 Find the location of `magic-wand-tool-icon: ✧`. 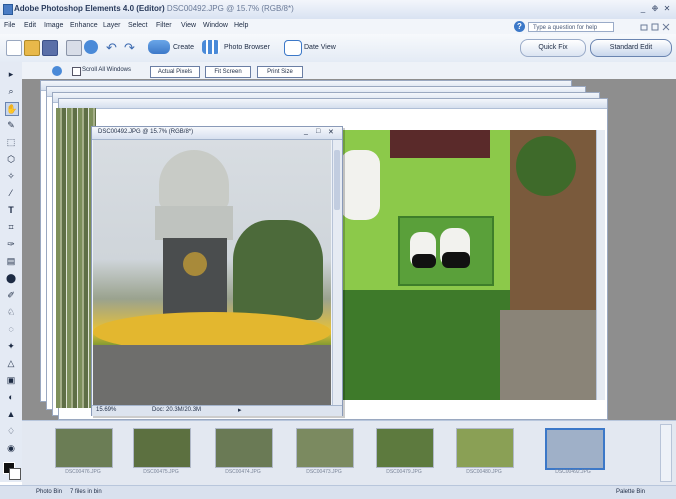

magic-wand-tool-icon: ✧ is located at coordinates (11, 176).